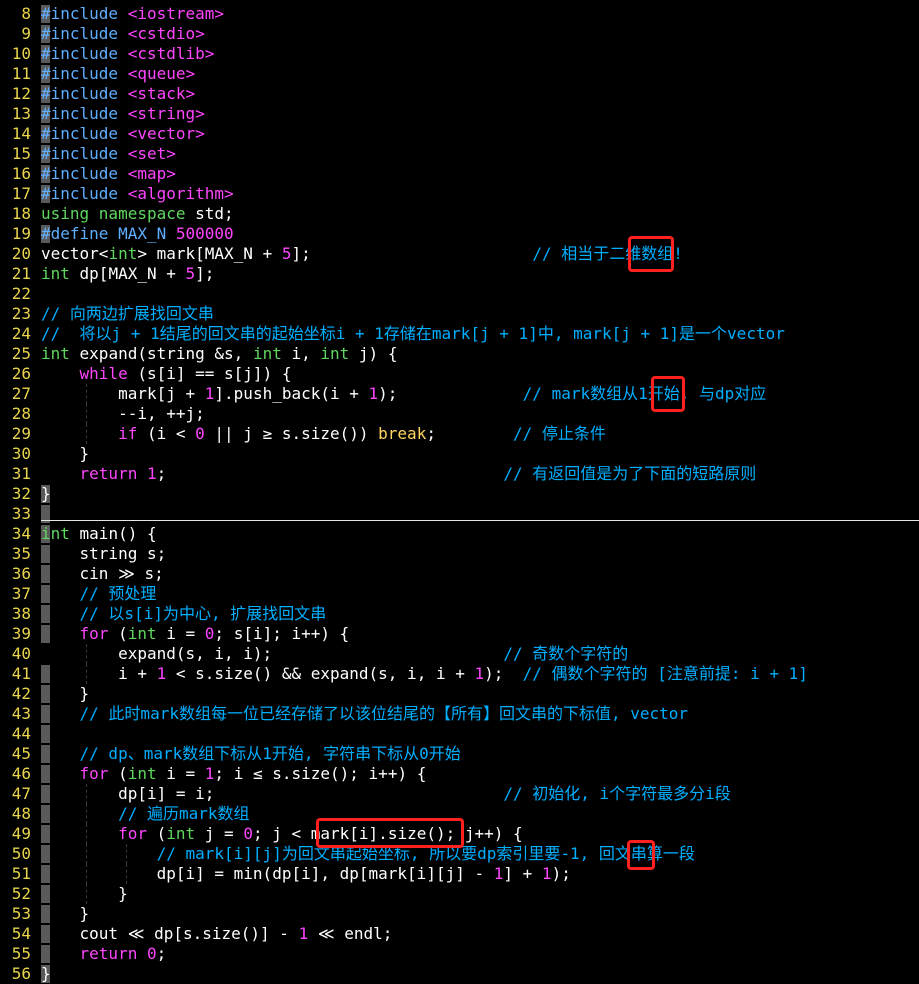 This screenshot has height=984, width=919. Describe the element at coordinates (459, 114) in the screenshot. I see `code-line: 13 #include <string>` at that location.